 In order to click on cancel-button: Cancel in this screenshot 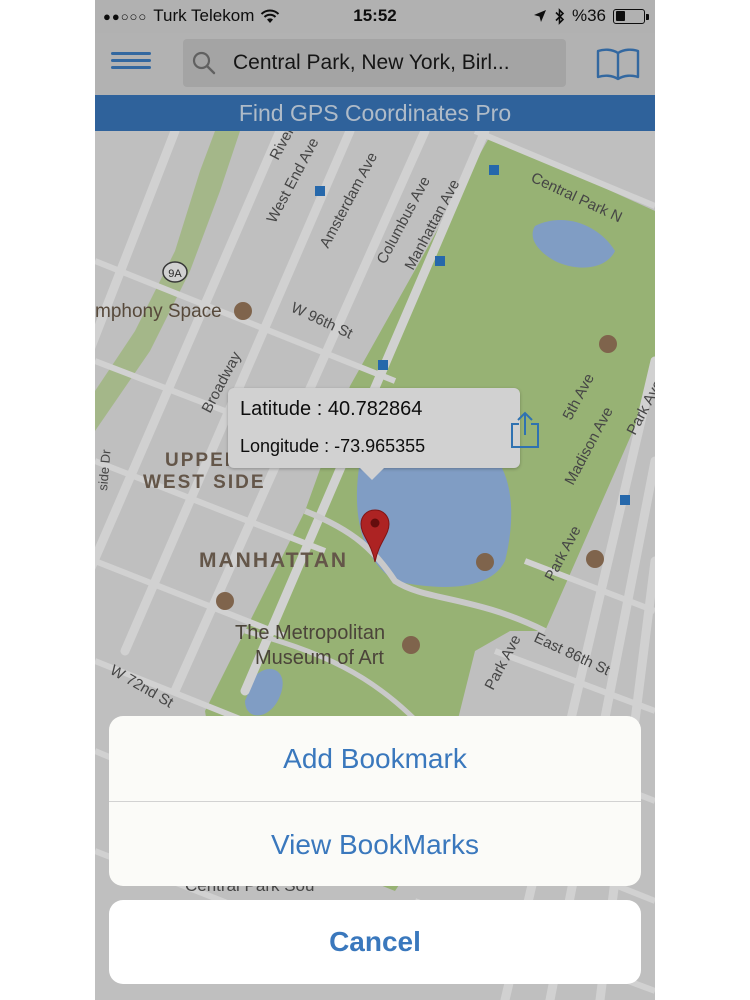, I will do `click(375, 942)`.